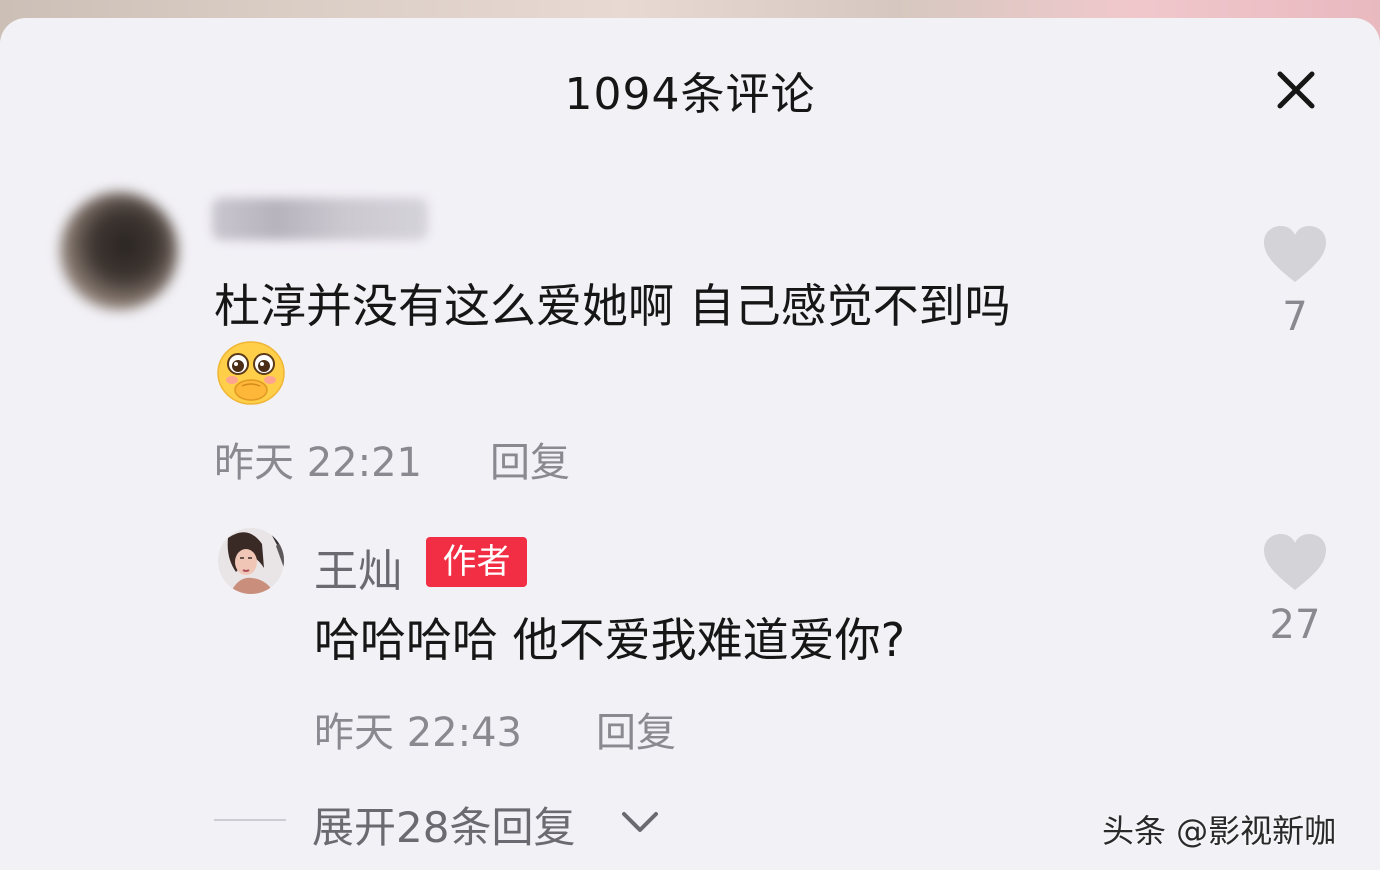 The height and width of the screenshot is (870, 1380). I want to click on author-avatar, so click(251, 561).